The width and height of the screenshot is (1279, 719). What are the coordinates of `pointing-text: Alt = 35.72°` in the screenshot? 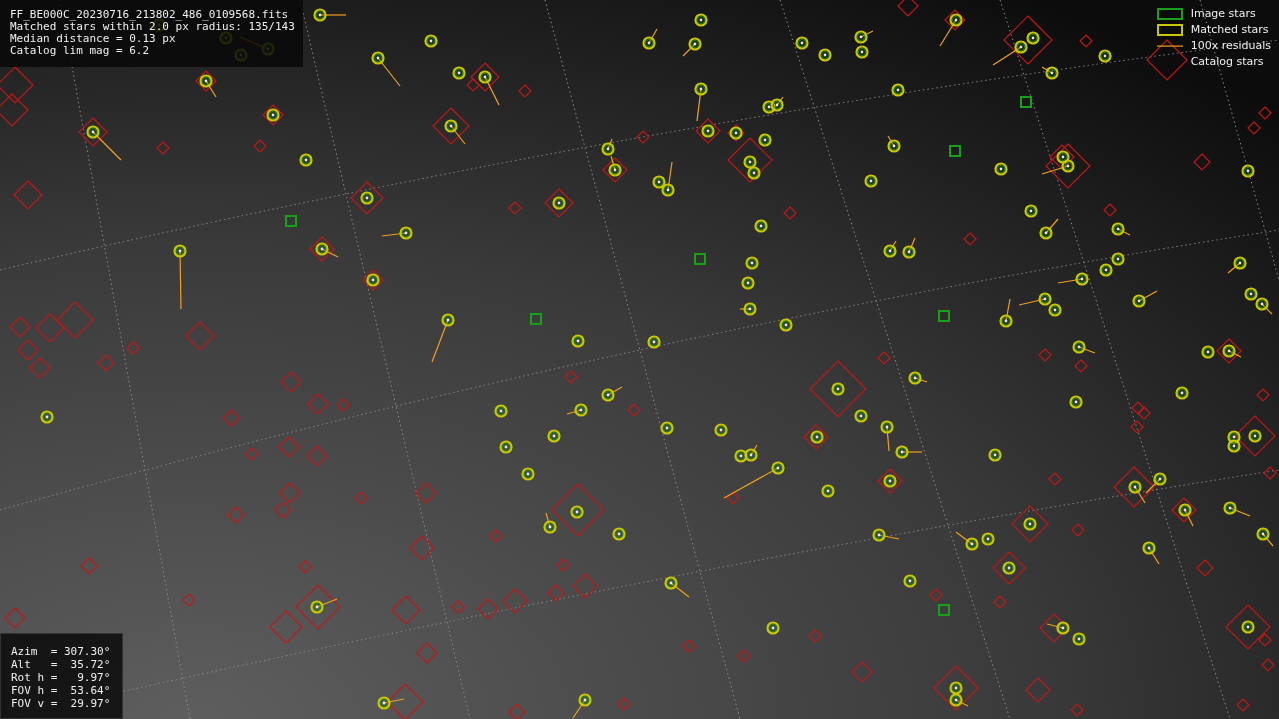 It's located at (61, 665).